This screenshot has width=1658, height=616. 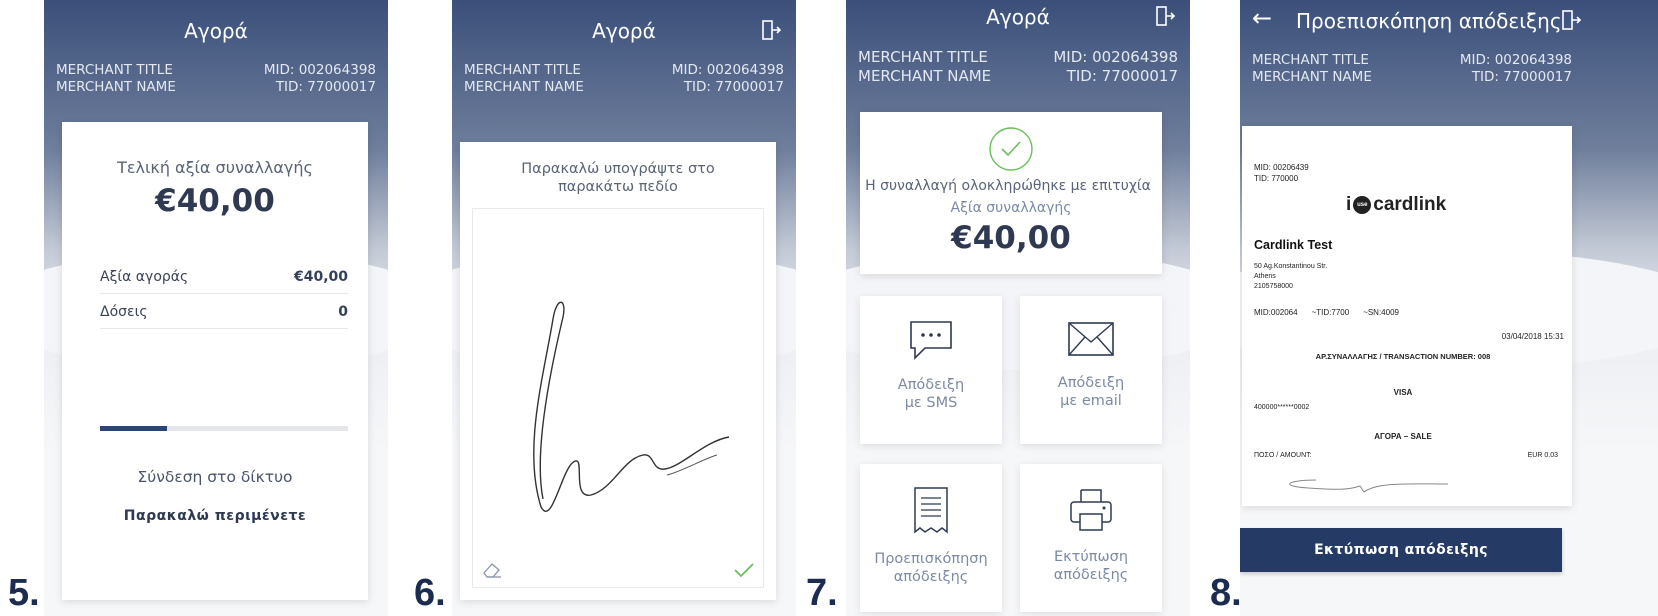 I want to click on signature-card: Παρακαλώ υπογράψτε στο παρακάτω πεδίο, so click(x=618, y=371).